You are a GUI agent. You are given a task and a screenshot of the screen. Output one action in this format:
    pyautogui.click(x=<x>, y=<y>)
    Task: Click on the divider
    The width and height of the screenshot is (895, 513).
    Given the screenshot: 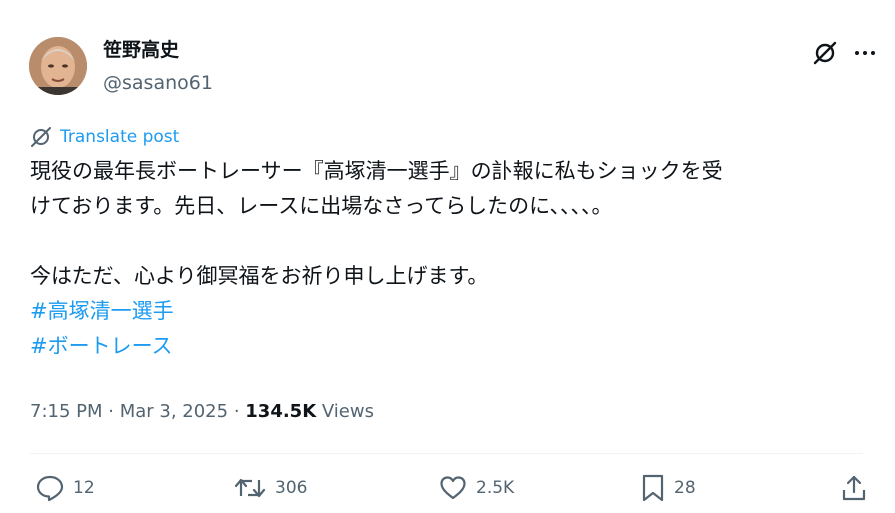 What is the action you would take?
    pyautogui.click(x=446, y=453)
    